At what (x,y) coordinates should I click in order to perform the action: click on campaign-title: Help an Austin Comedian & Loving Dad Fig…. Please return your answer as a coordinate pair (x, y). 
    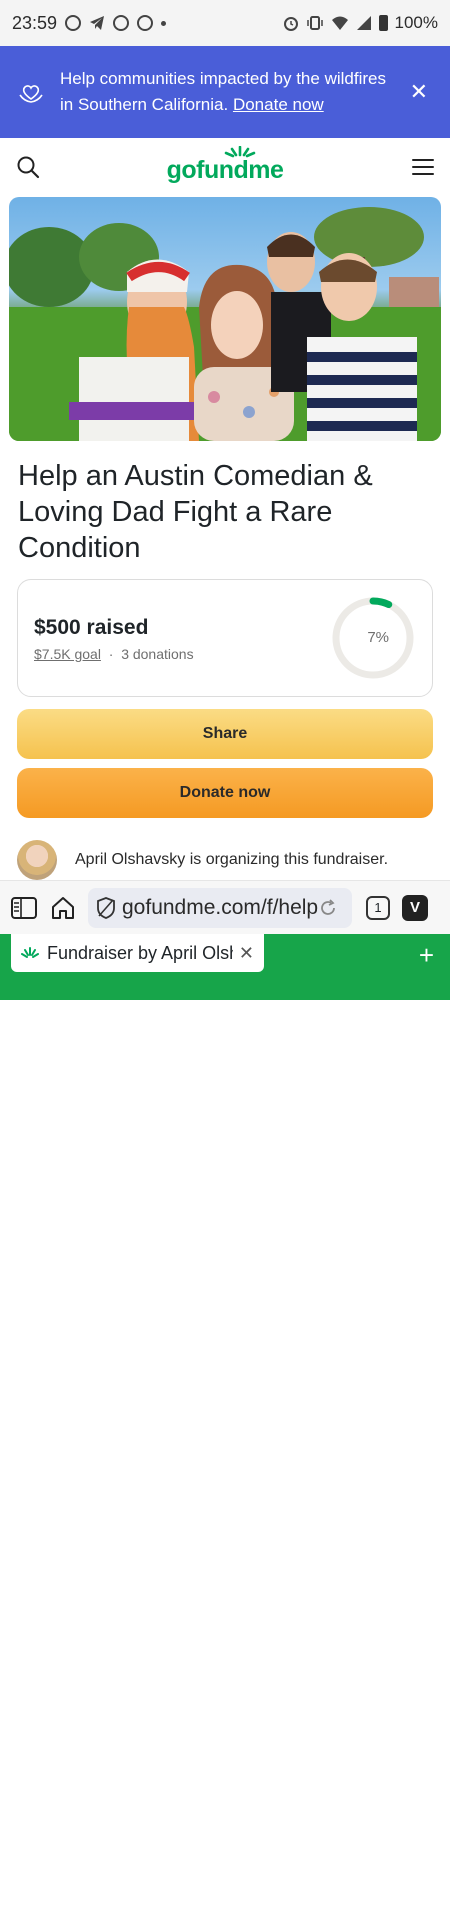
    Looking at the image, I should click on (195, 512).